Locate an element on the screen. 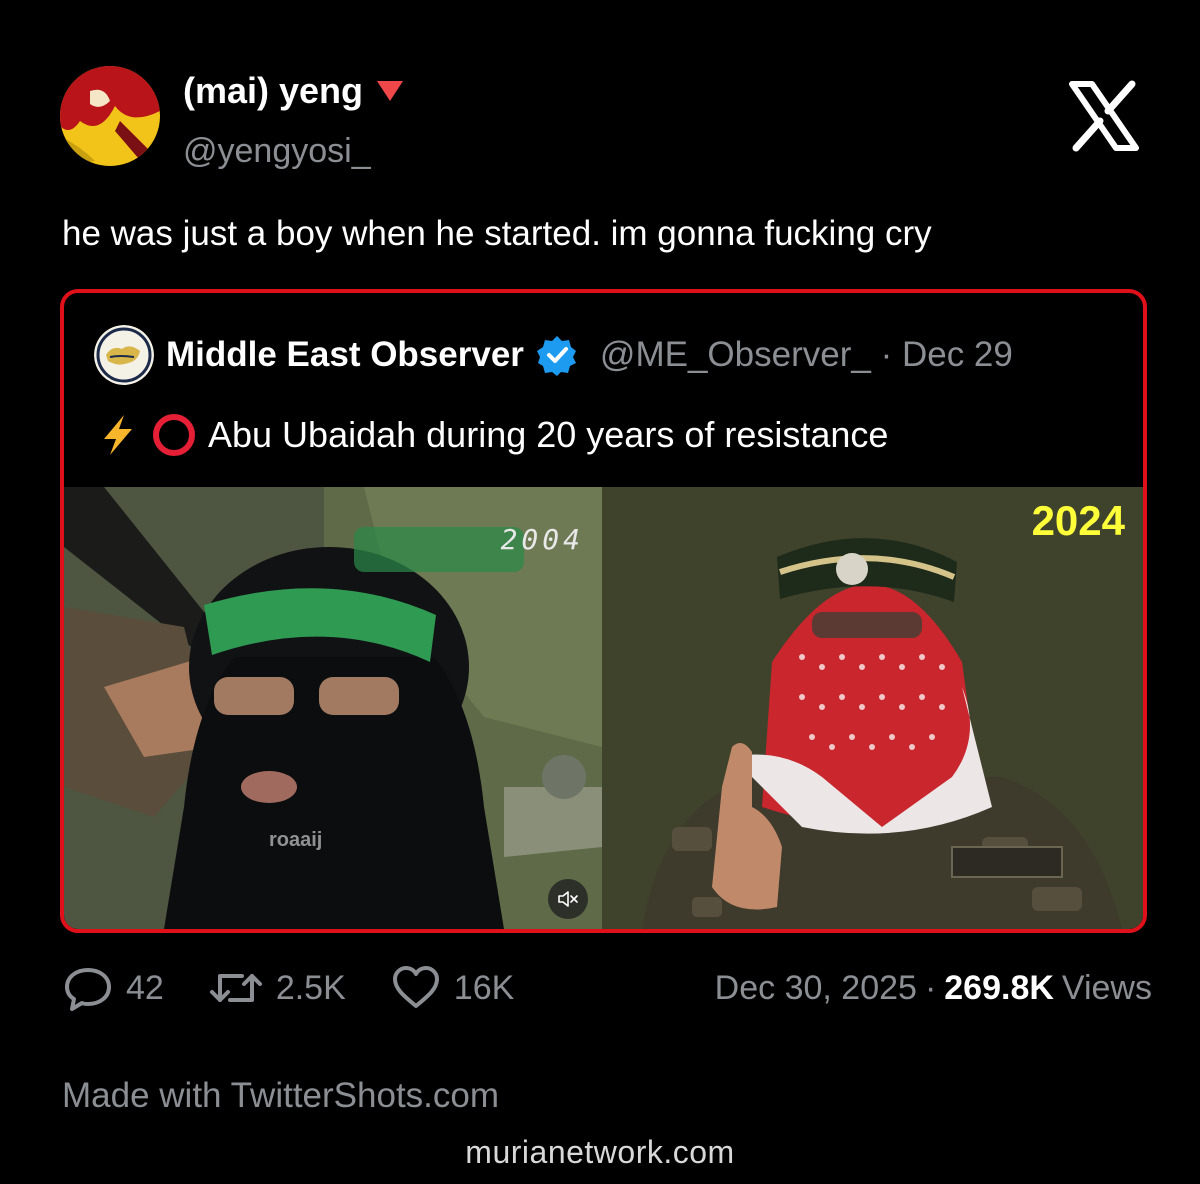 This screenshot has height=1184, width=1200. like-count: 16K is located at coordinates (484, 987).